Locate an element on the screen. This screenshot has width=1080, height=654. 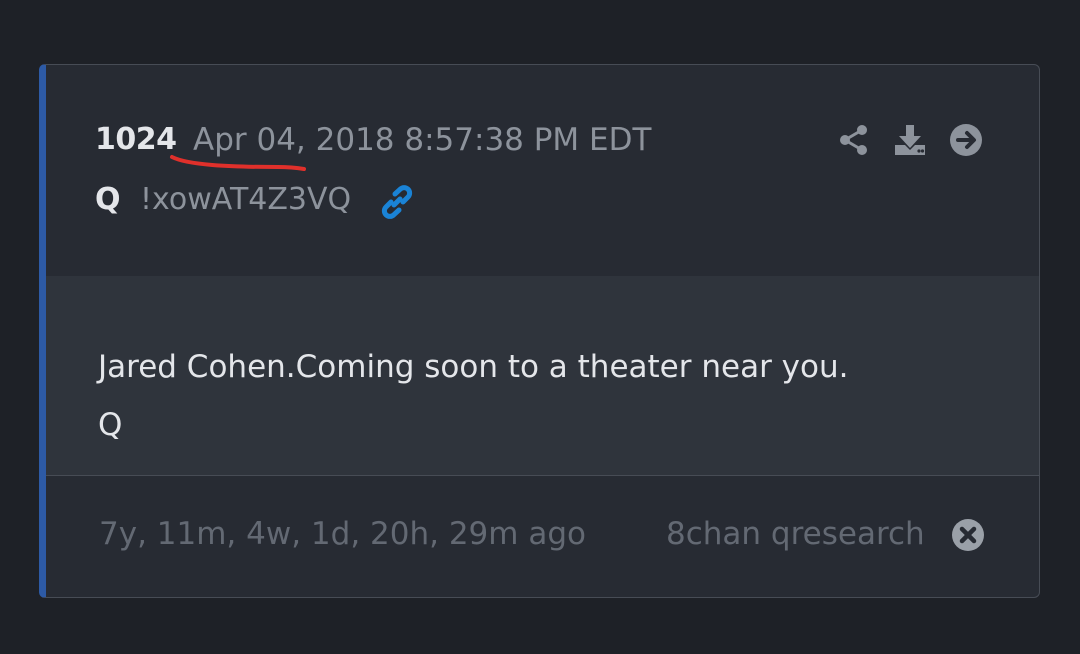
share-icon is located at coordinates (854, 140).